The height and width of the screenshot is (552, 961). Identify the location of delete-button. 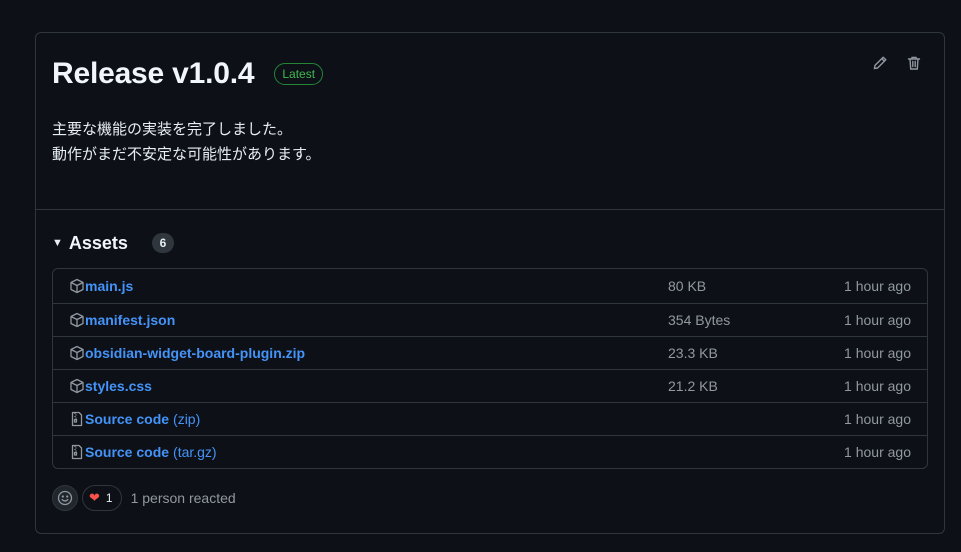
(914, 63).